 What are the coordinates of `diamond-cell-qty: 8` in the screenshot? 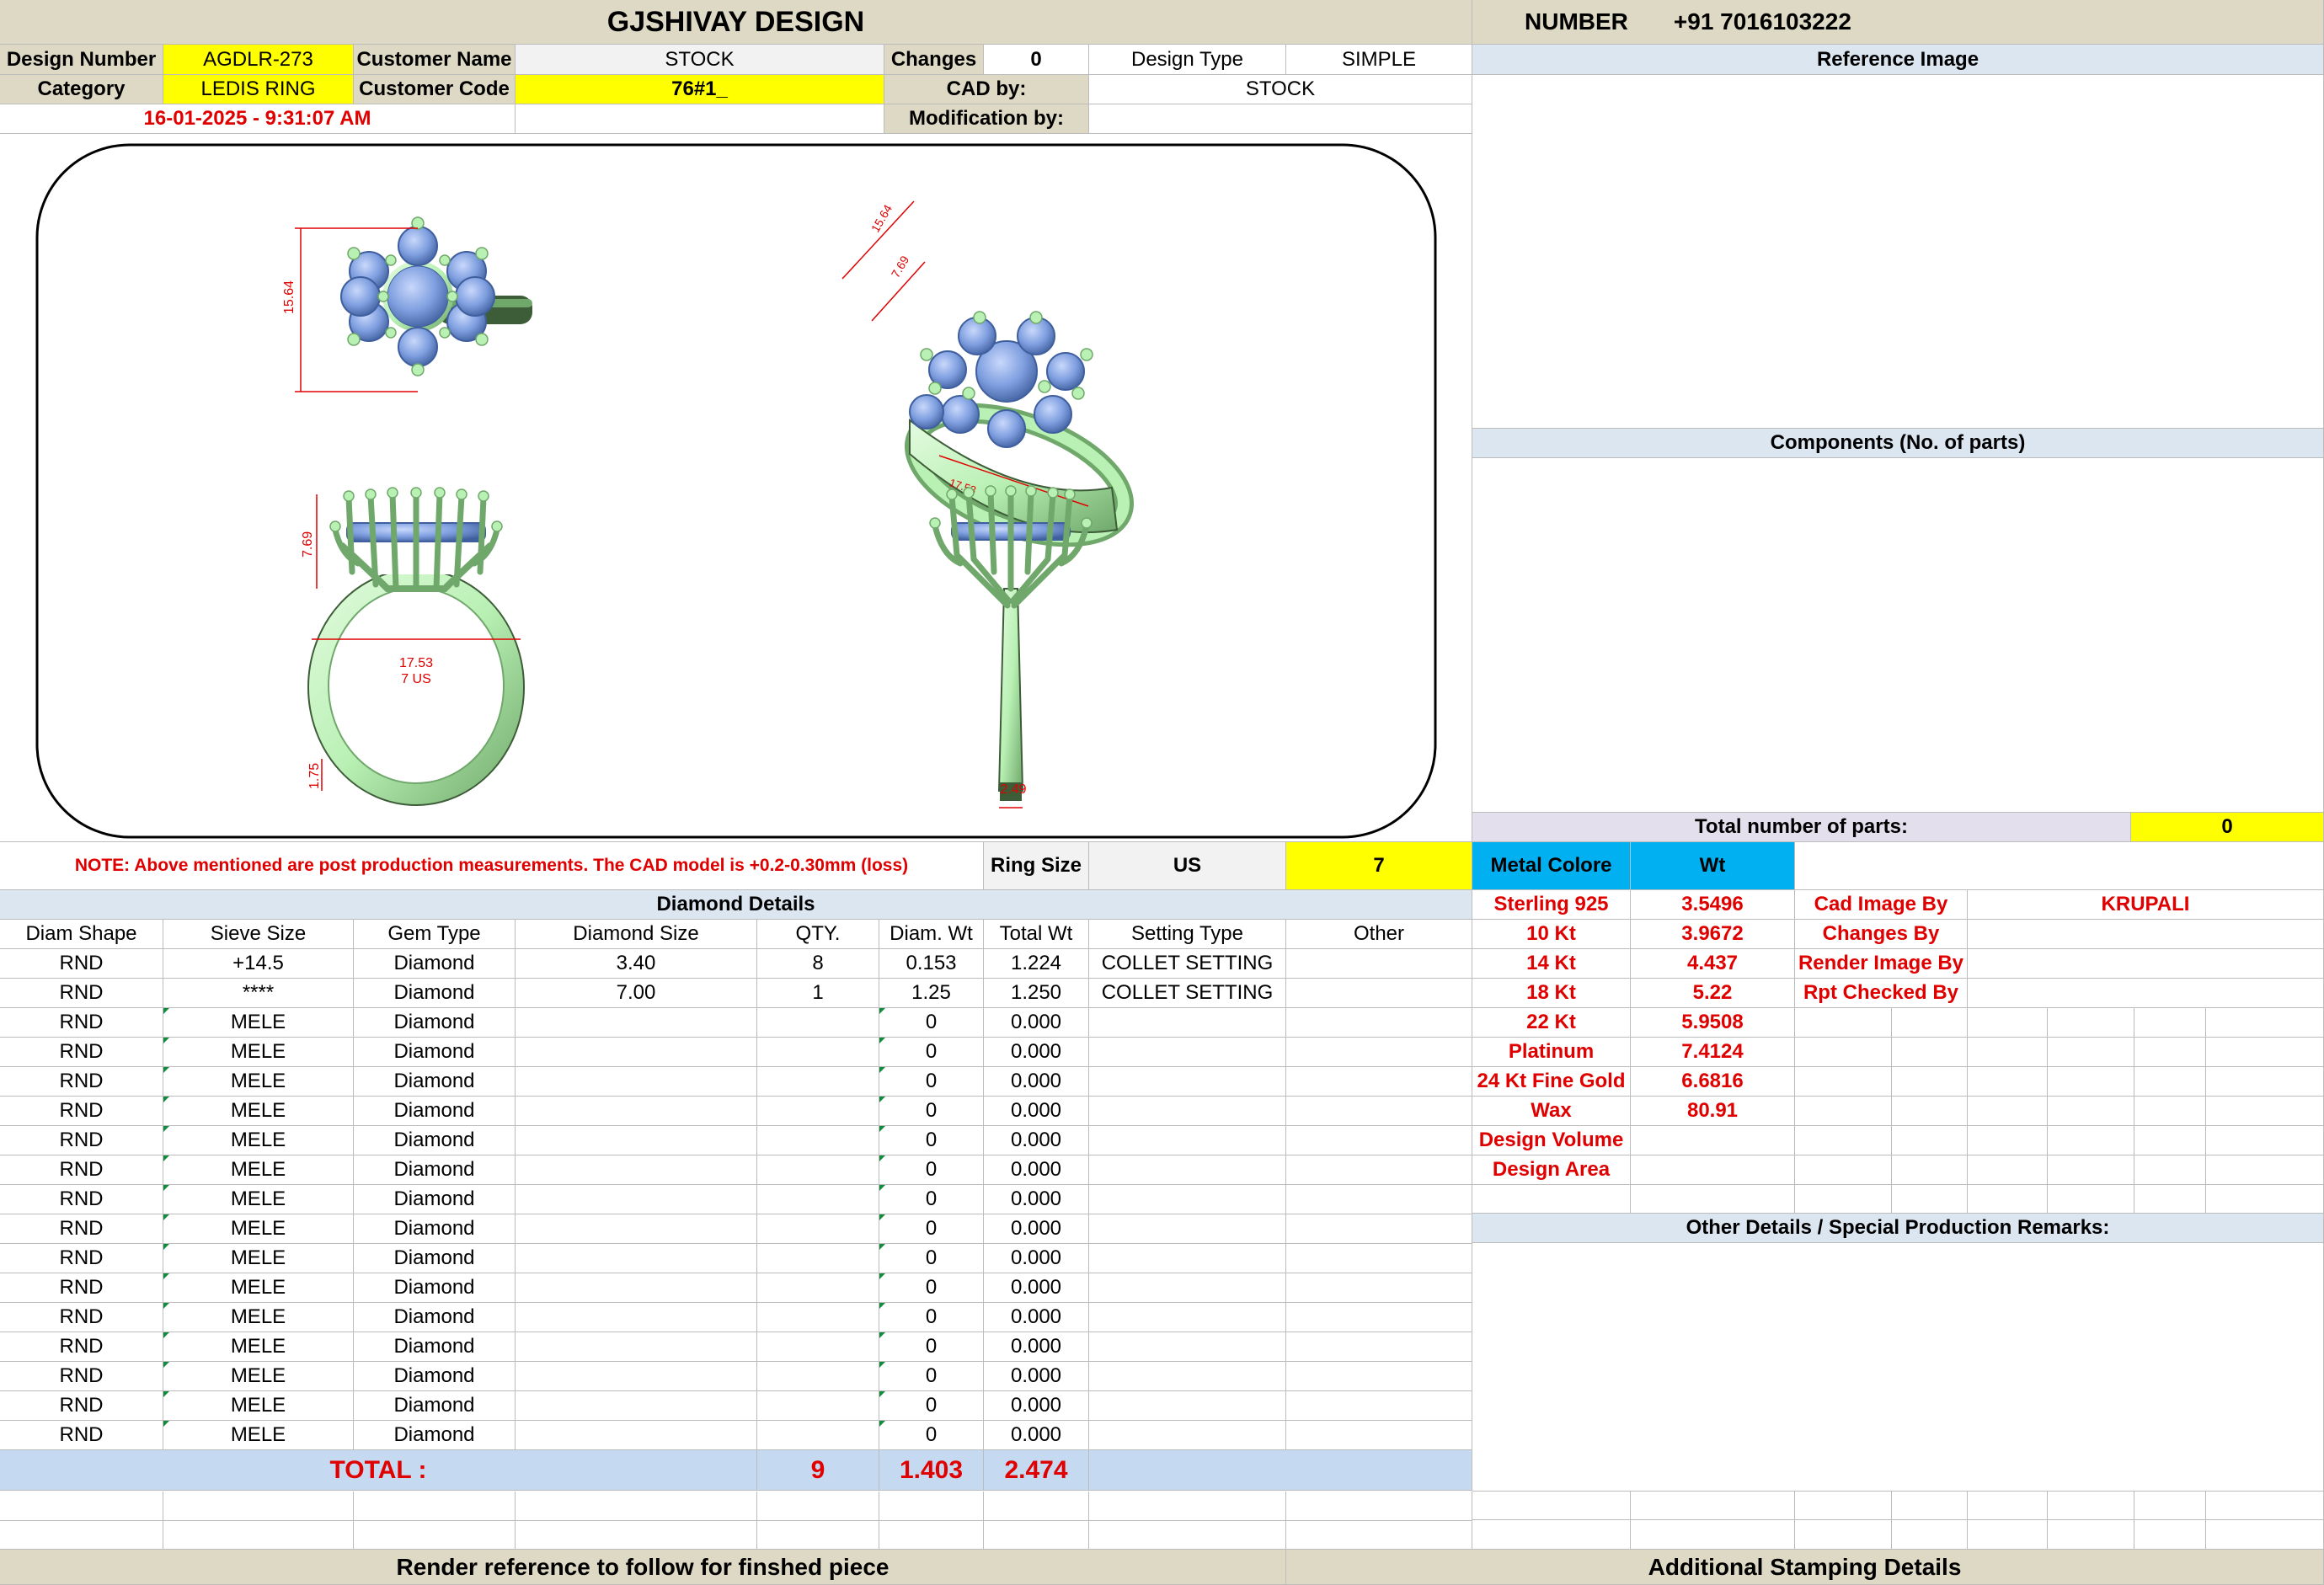 It's located at (818, 964).